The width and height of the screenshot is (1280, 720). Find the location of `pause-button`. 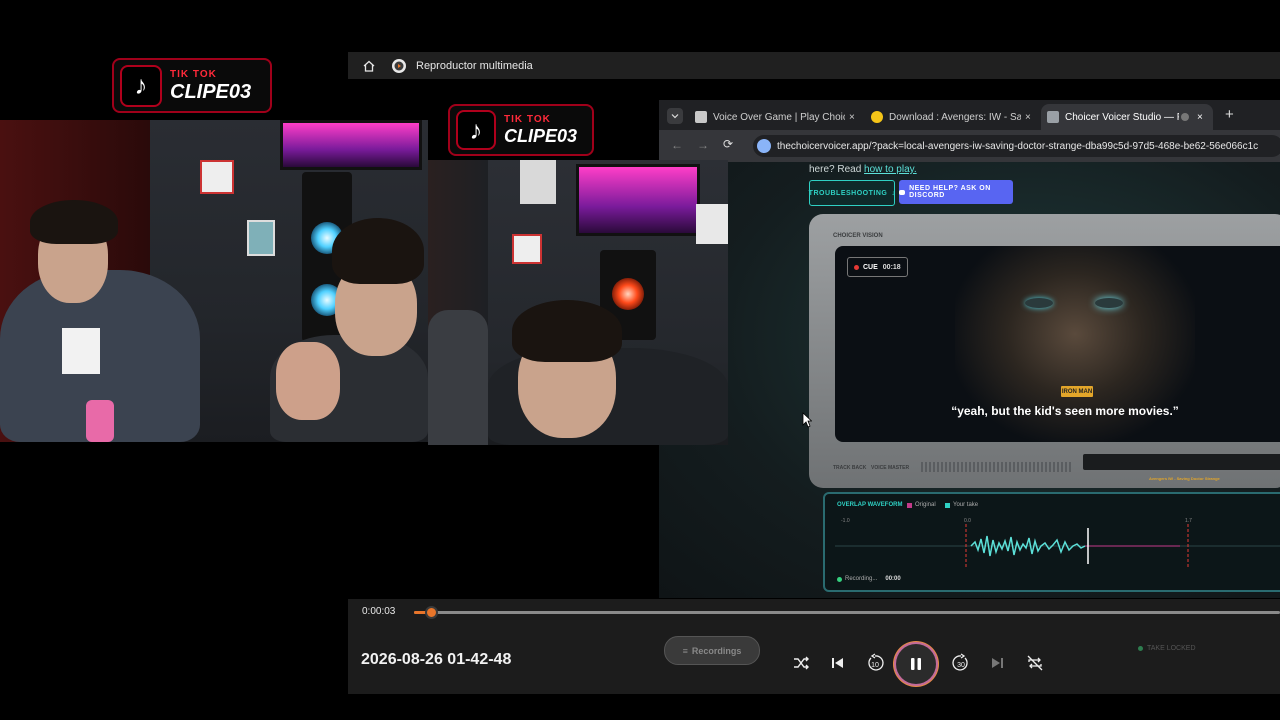

pause-button is located at coordinates (916, 664).